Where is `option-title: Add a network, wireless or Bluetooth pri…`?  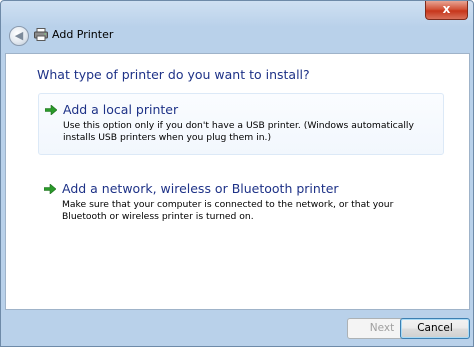 option-title: Add a network, wireless or Bluetooth pri… is located at coordinates (200, 188).